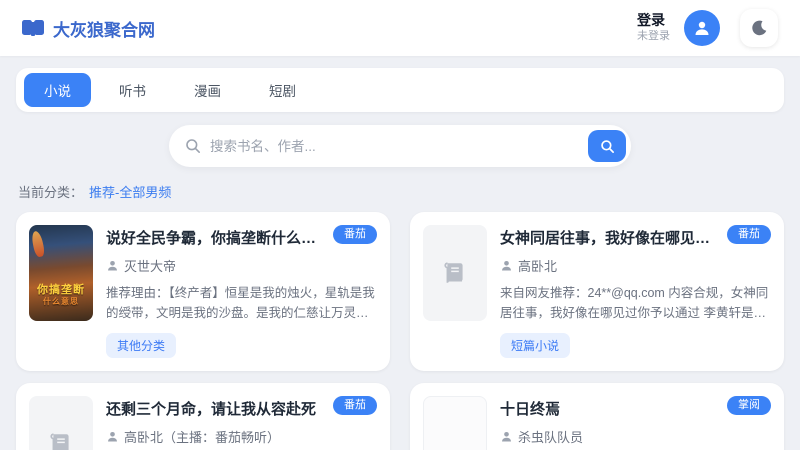  I want to click on book-title: 十日终焉, so click(608, 407).